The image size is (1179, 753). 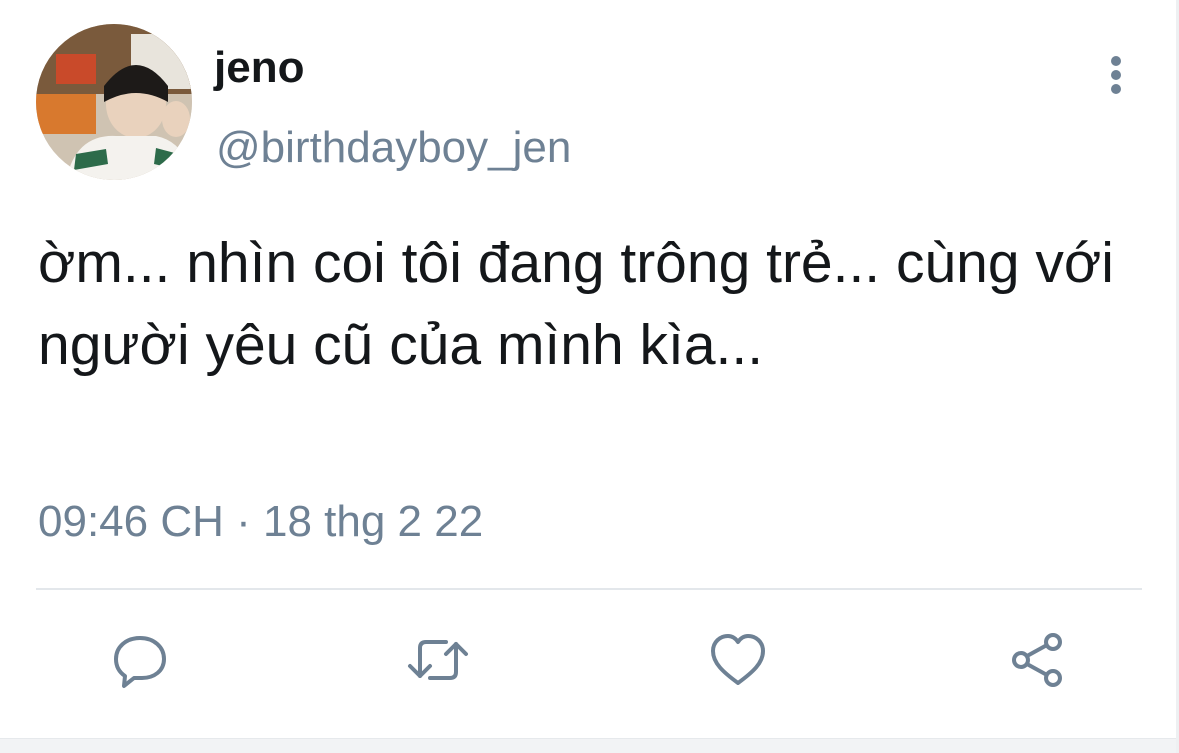 I want to click on avatar-photo, so click(x=114, y=102).